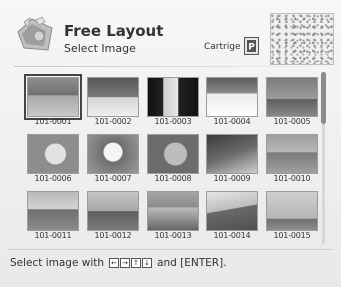 The image size is (341, 287). What do you see at coordinates (113, 235) in the screenshot?
I see `thumbnail-label: 101-0012` at bounding box center [113, 235].